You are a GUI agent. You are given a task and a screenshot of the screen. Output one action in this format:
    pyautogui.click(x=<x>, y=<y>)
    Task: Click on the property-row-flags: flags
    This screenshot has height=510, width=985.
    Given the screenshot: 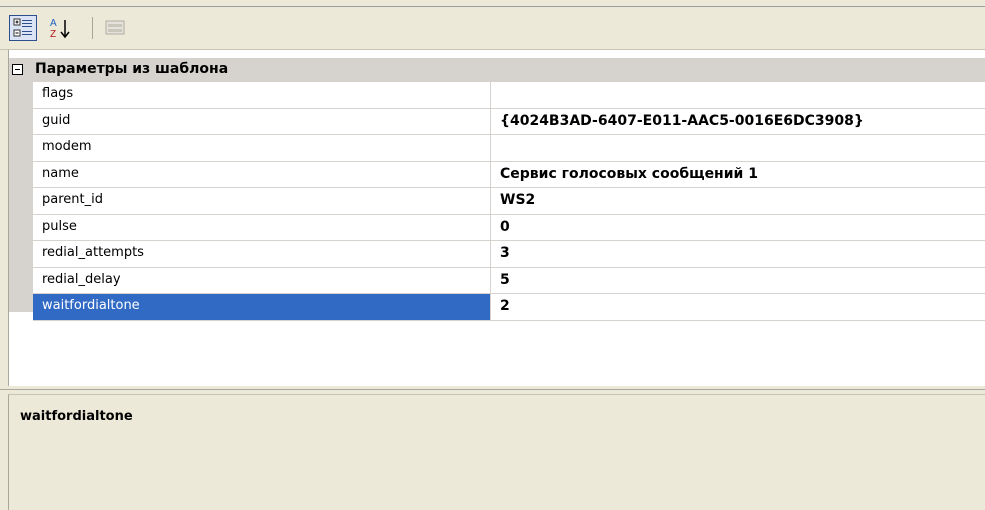 What is the action you would take?
    pyautogui.click(x=509, y=95)
    